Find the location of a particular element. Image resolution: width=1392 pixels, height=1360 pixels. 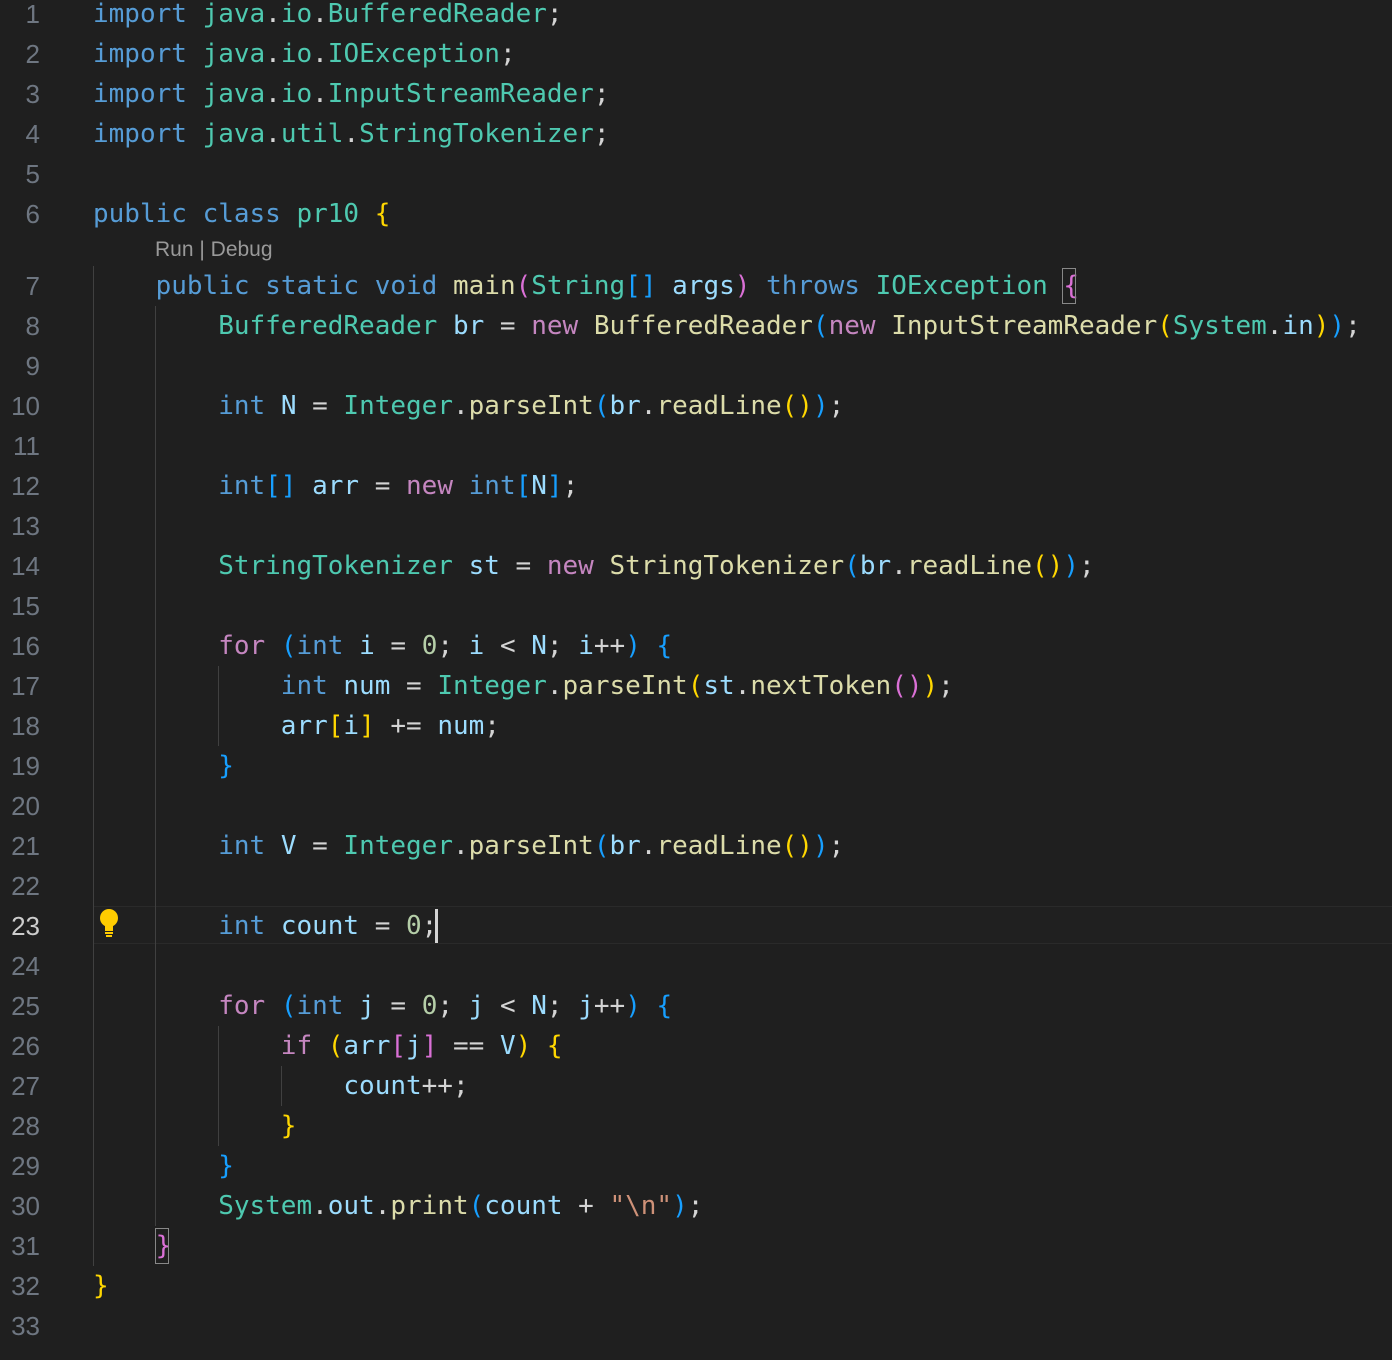

code-line: 22 is located at coordinates (696, 886).